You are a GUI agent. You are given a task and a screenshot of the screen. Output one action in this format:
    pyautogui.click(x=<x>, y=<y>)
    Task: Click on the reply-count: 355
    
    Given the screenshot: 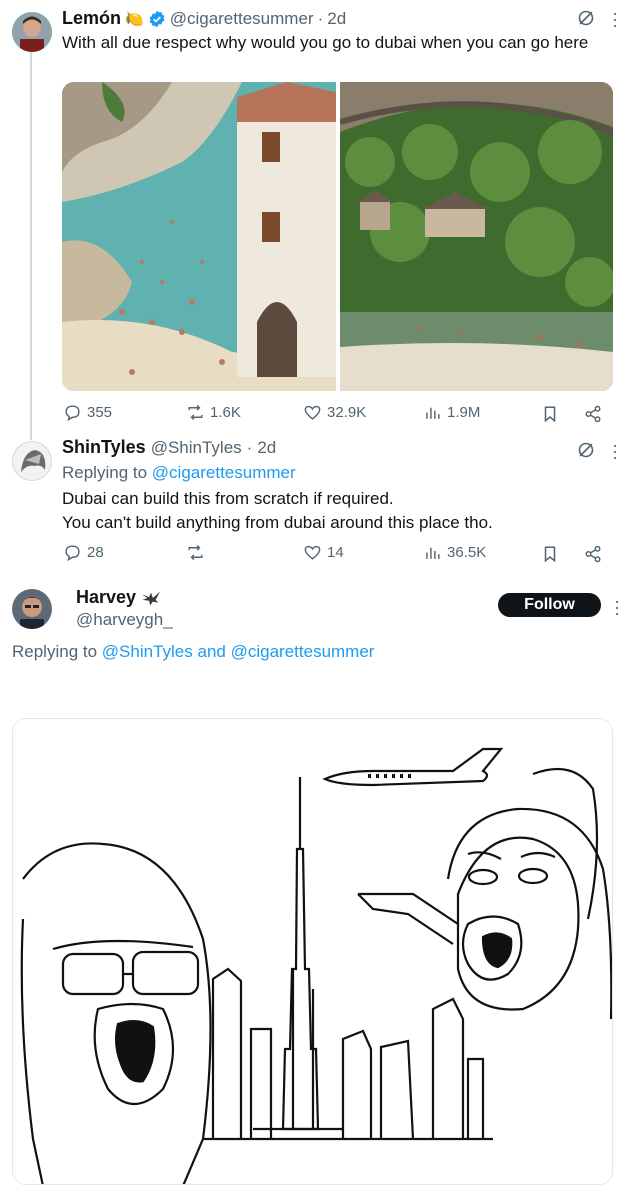 What is the action you would take?
    pyautogui.click(x=100, y=412)
    